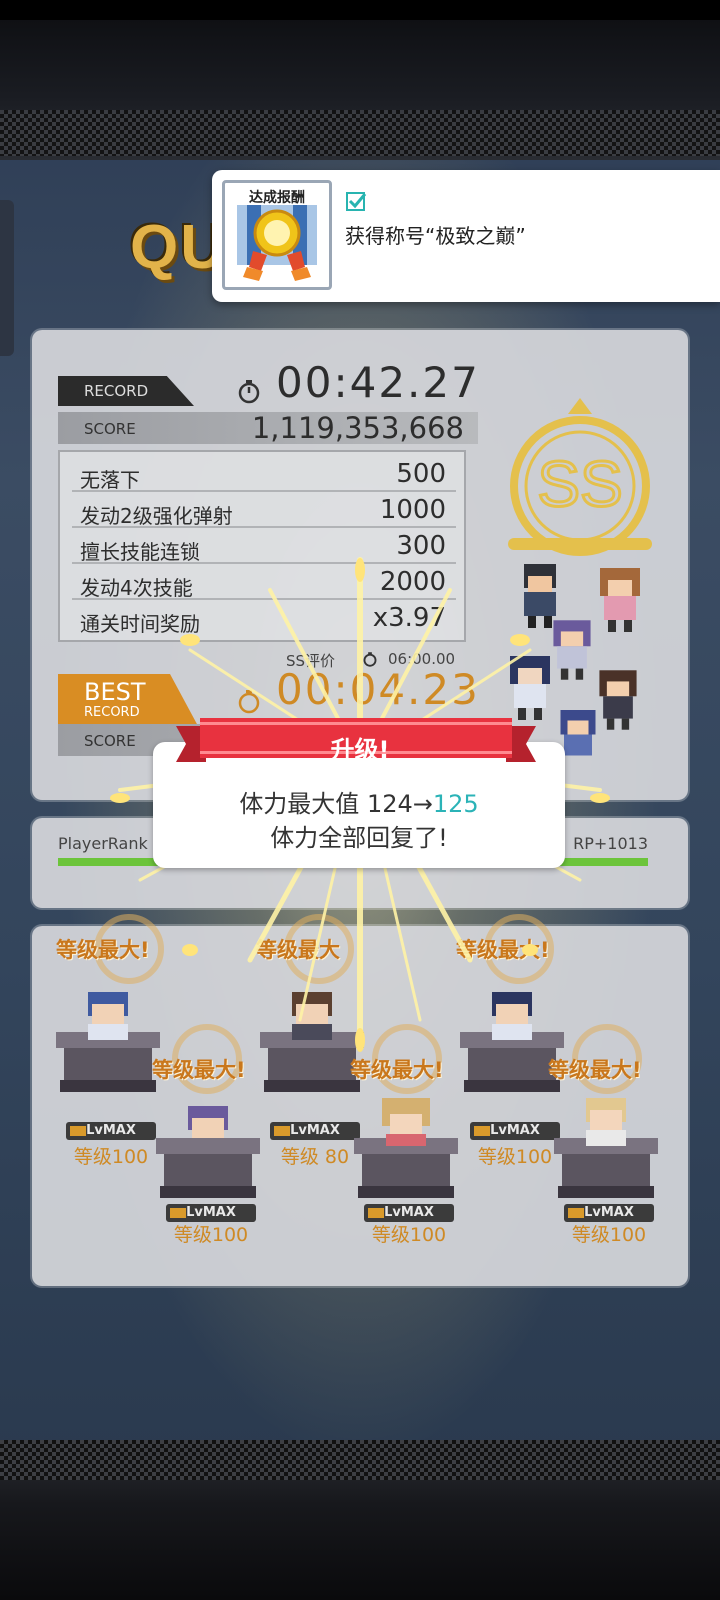 Image resolution: width=720 pixels, height=1600 pixels. What do you see at coordinates (360, 1460) in the screenshot?
I see `bottom-checker-pattern` at bounding box center [360, 1460].